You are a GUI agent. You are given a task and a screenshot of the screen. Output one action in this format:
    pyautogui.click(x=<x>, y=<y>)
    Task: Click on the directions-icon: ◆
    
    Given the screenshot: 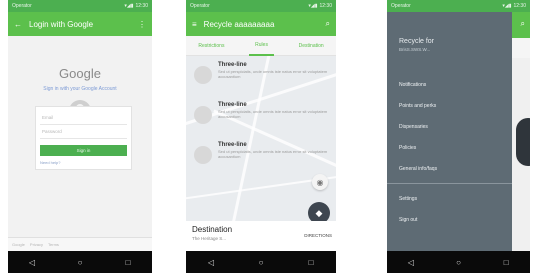 What is the action you would take?
    pyautogui.click(x=319, y=212)
    